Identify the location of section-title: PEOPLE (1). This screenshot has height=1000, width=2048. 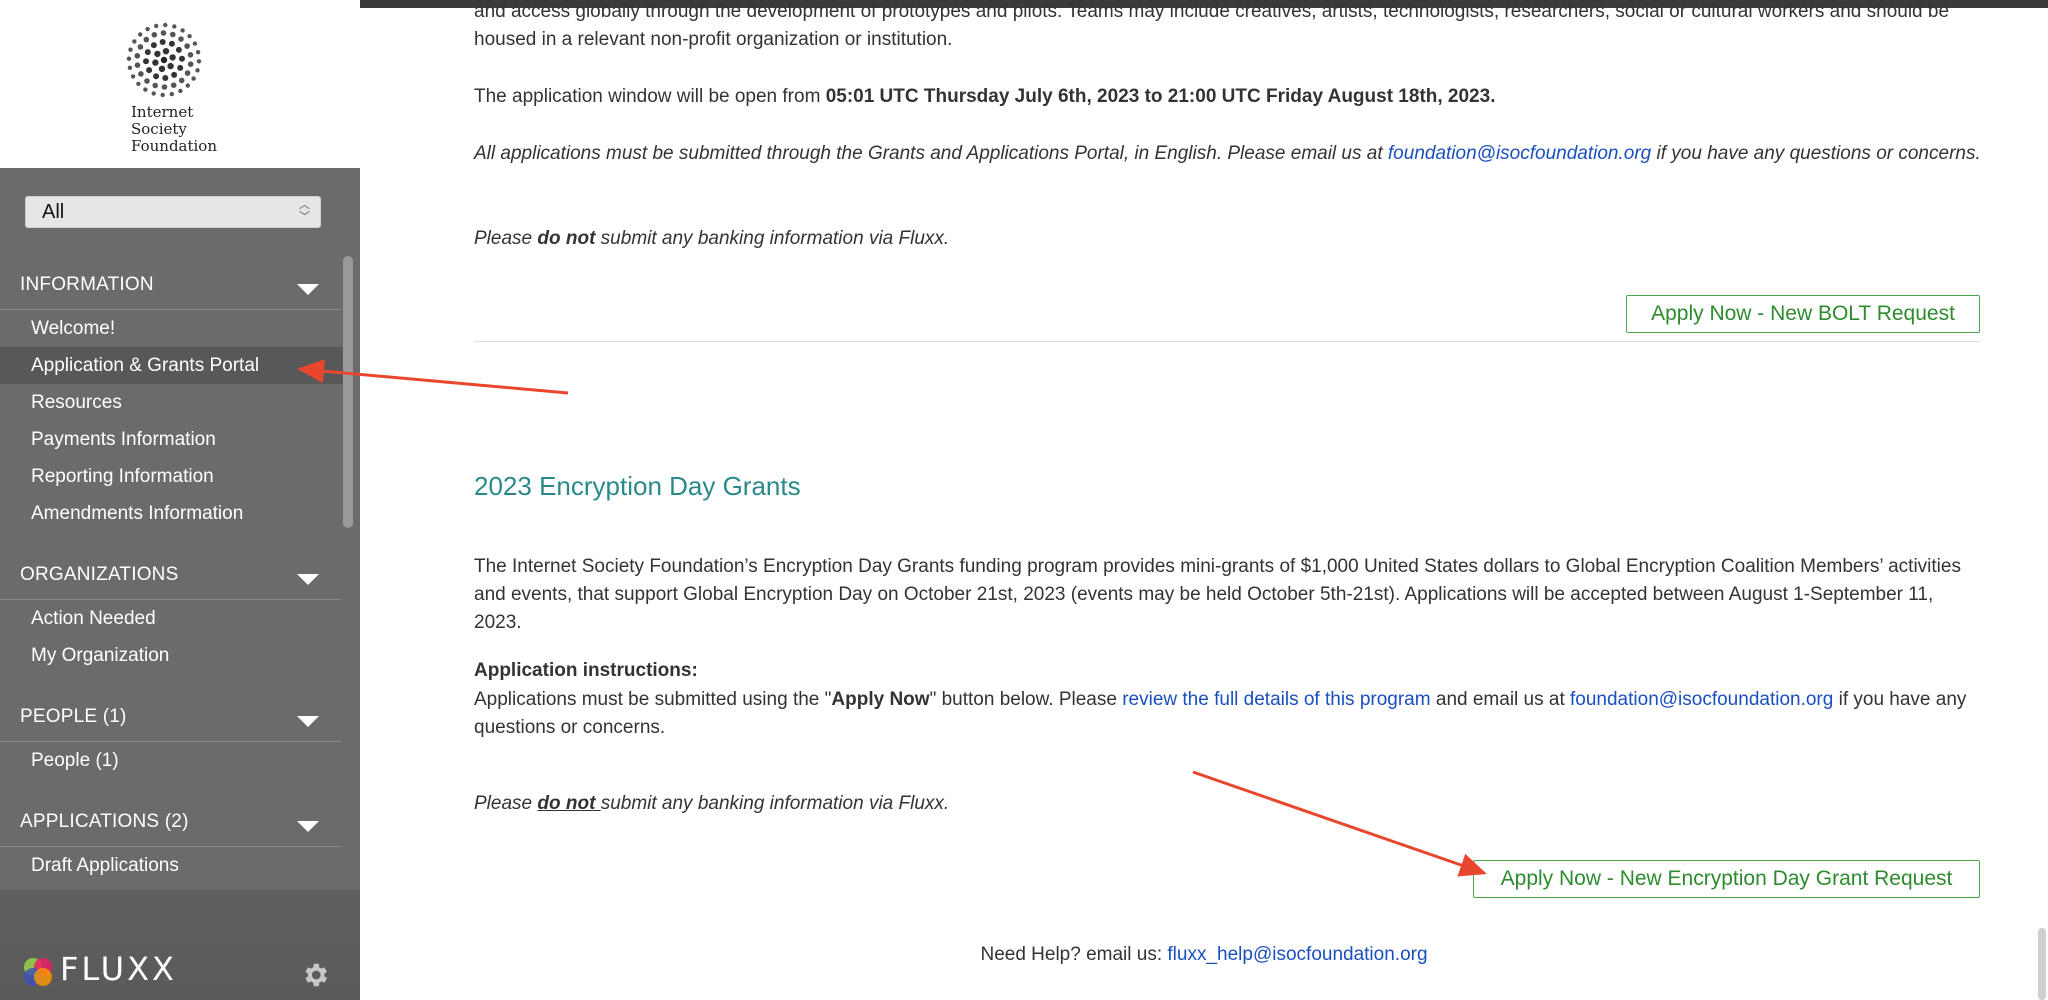
(73, 716).